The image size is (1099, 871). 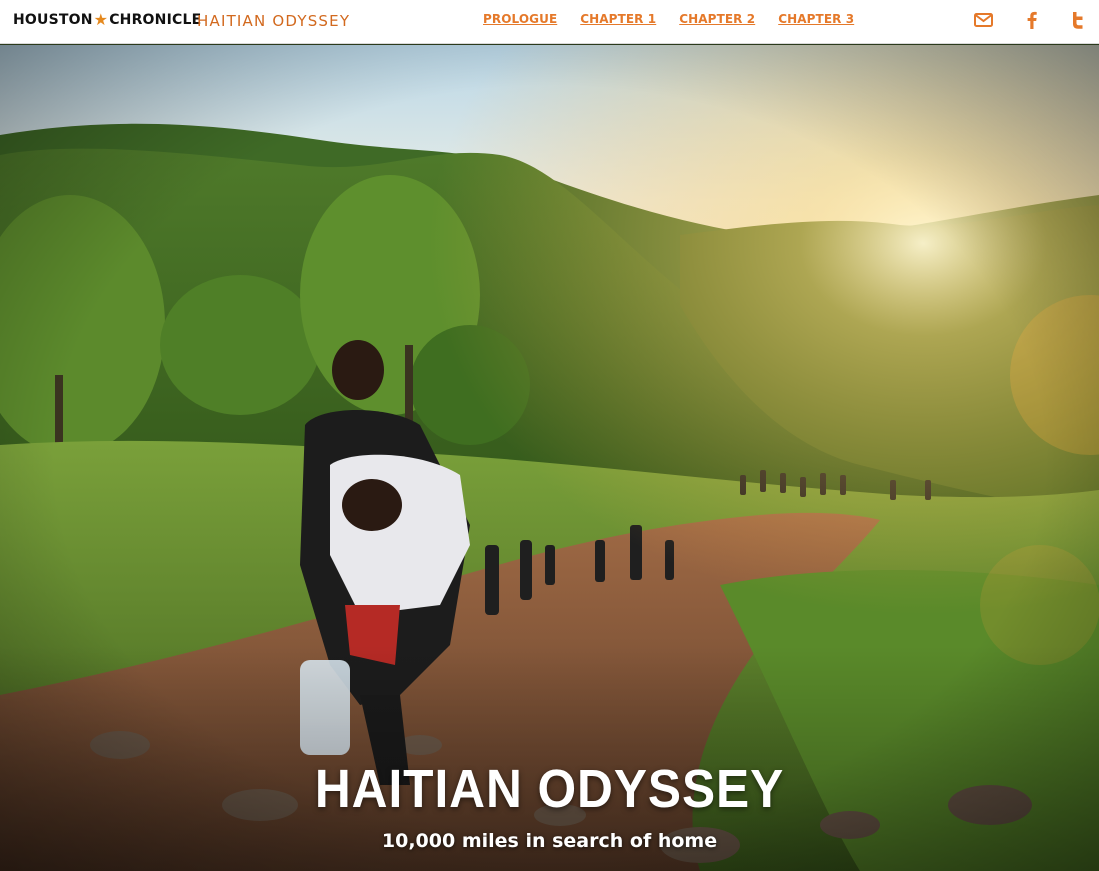 I want to click on facebook-icon, so click(x=1032, y=20).